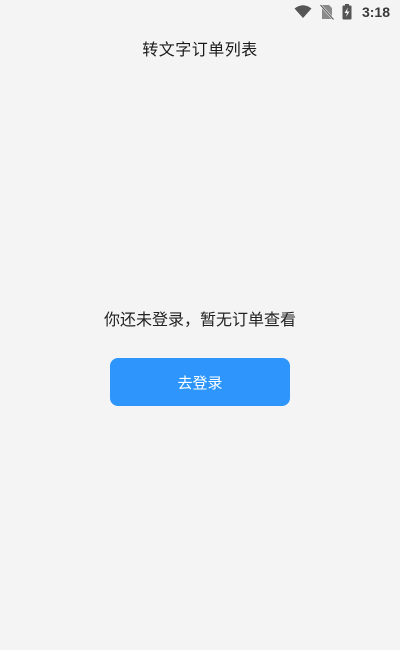 This screenshot has height=650, width=400. Describe the element at coordinates (347, 12) in the screenshot. I see `battery-charging-icon` at that location.